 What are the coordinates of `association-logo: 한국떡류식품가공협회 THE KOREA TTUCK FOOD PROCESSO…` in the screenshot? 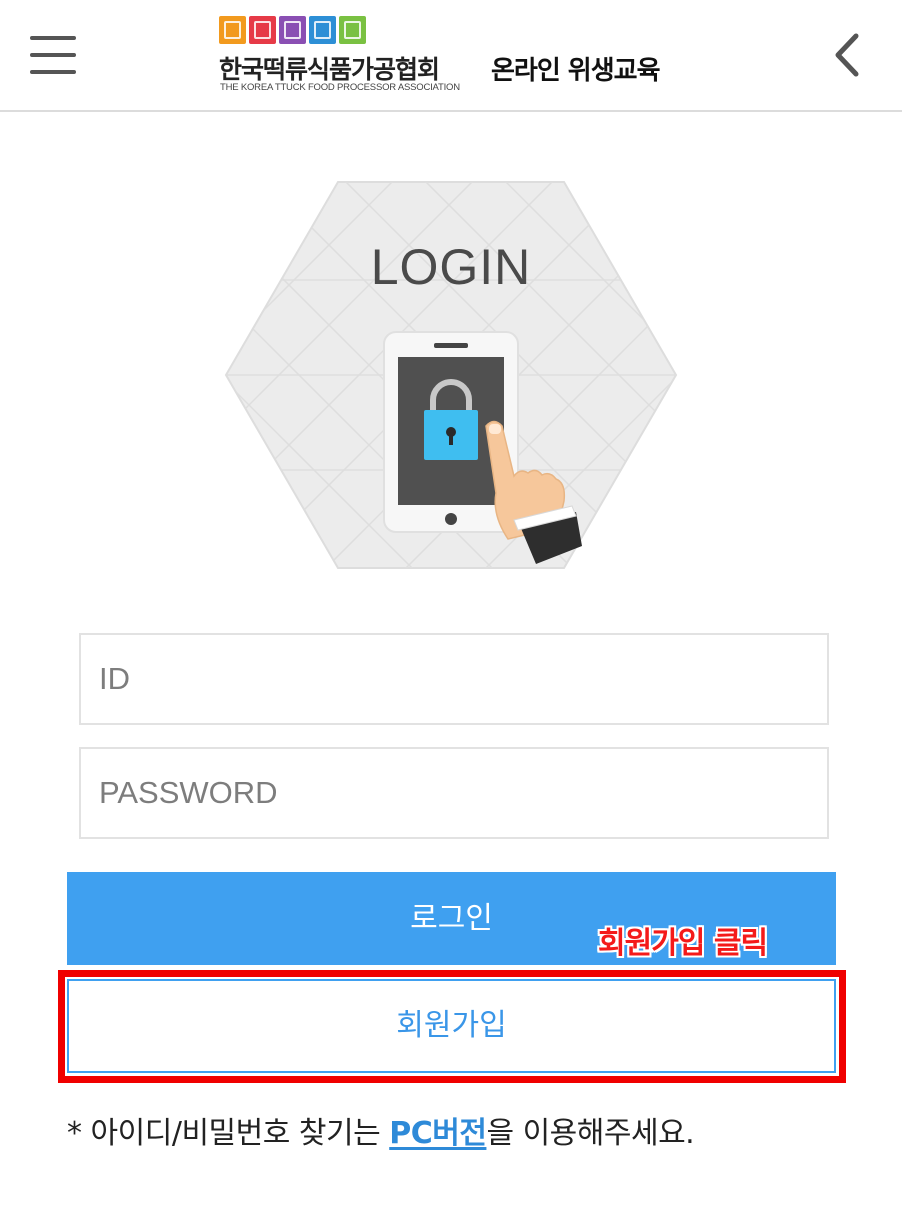 It's located at (454, 56).